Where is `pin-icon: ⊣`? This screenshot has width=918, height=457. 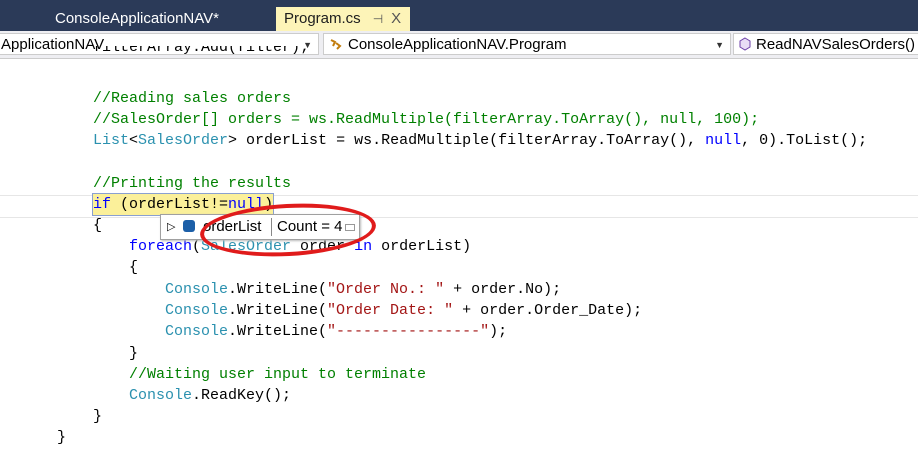 pin-icon: ⊣ is located at coordinates (378, 19).